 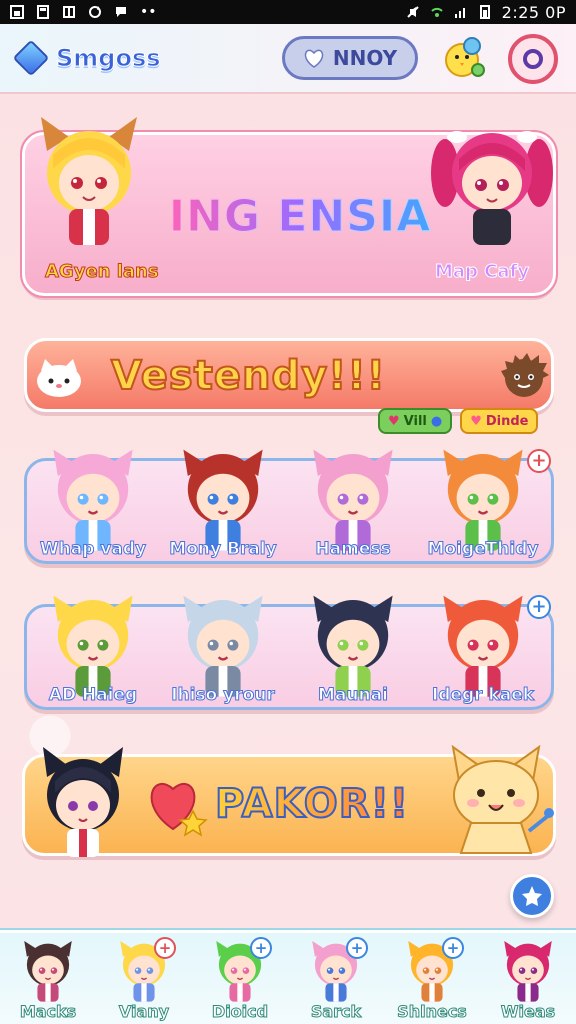 I want to click on roster-row-2-character-slot: Ihiso yrour, so click(x=223, y=649).